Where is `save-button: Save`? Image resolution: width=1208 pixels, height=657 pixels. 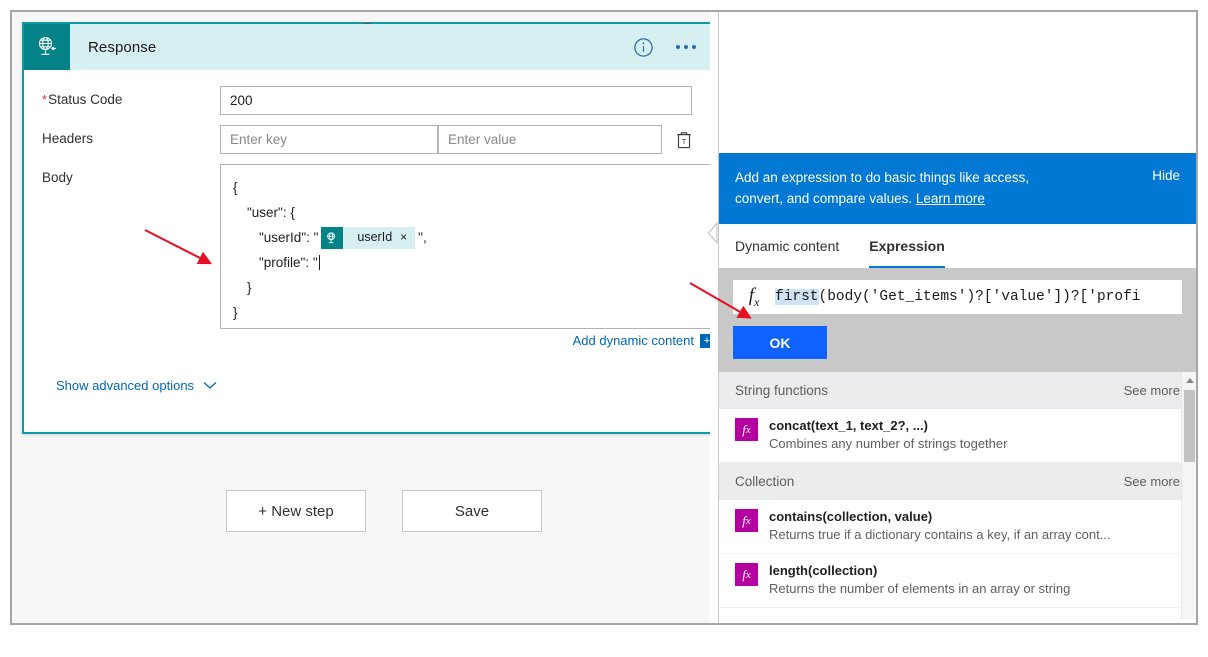 save-button: Save is located at coordinates (472, 511).